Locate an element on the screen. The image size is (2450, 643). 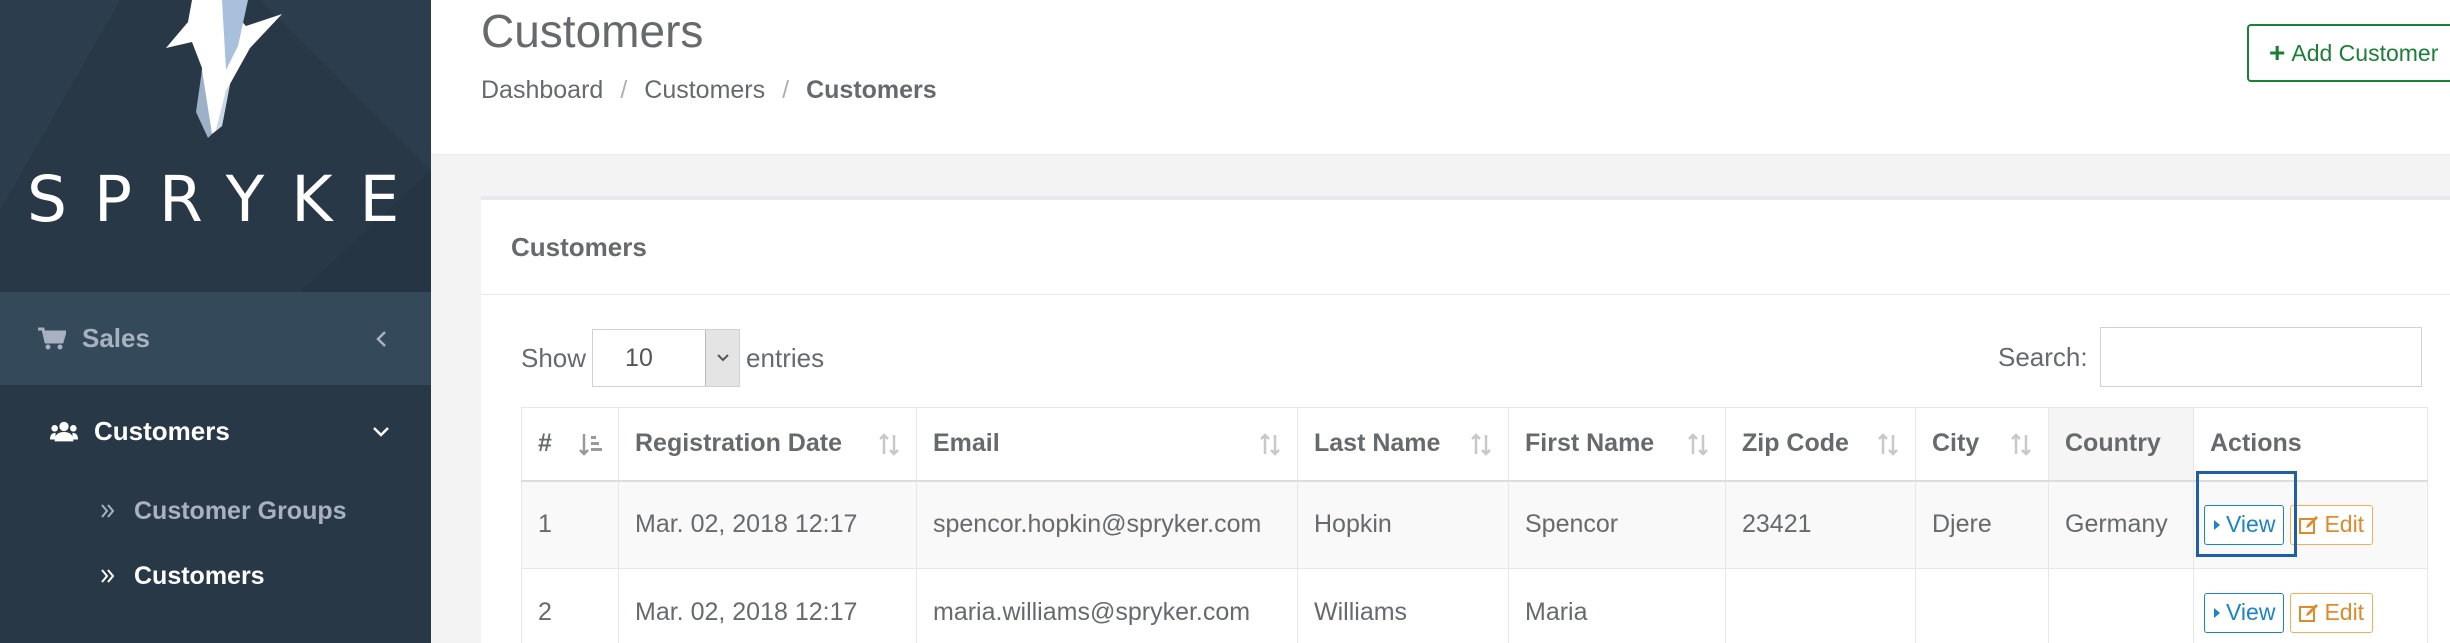
spryker-logo-icon is located at coordinates (224, 69).